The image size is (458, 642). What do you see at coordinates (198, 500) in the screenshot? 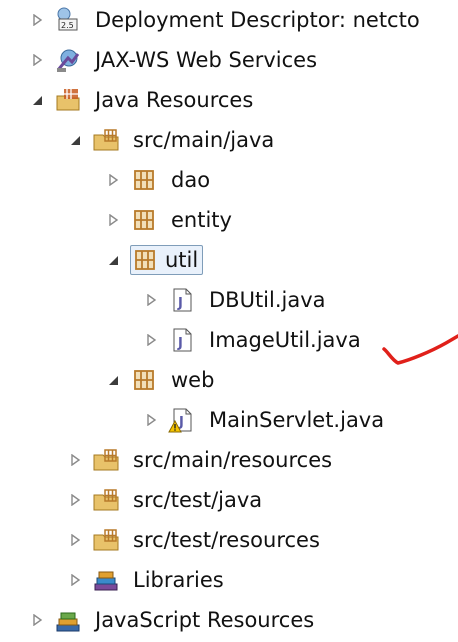
I see `tree-item-label: src/test/java` at bounding box center [198, 500].